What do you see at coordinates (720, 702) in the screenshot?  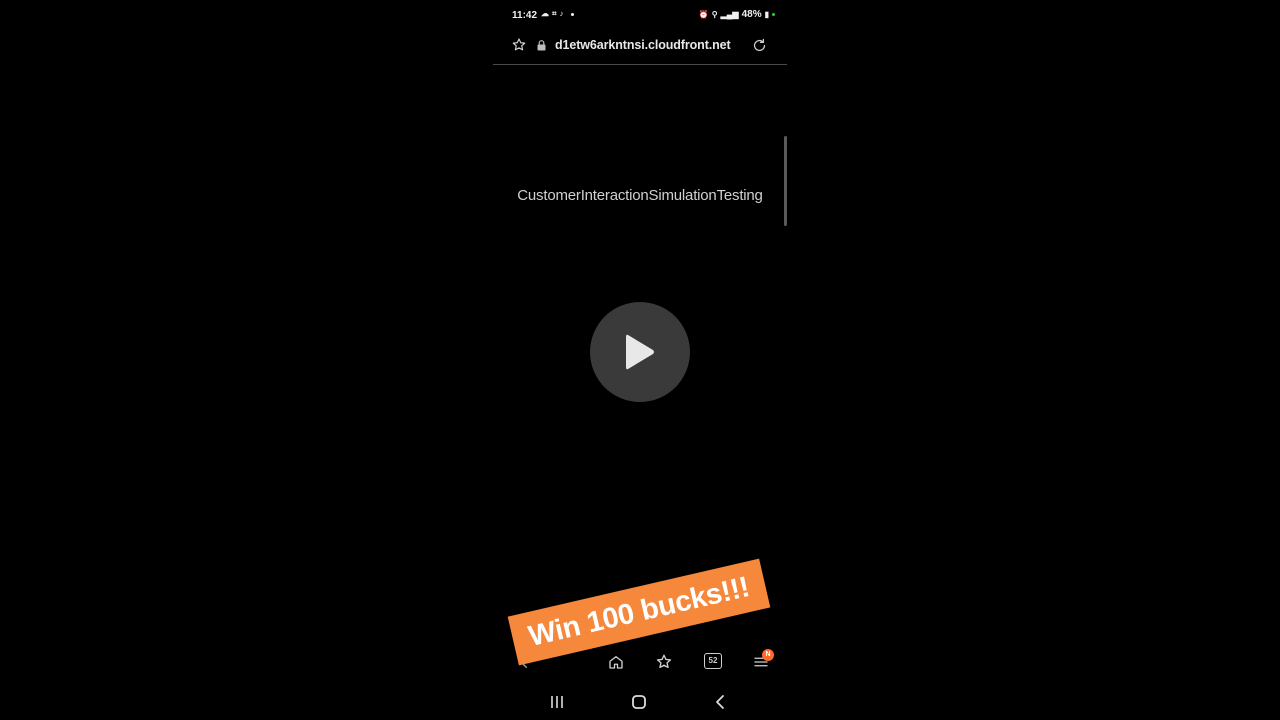 I see `system-back-icon` at bounding box center [720, 702].